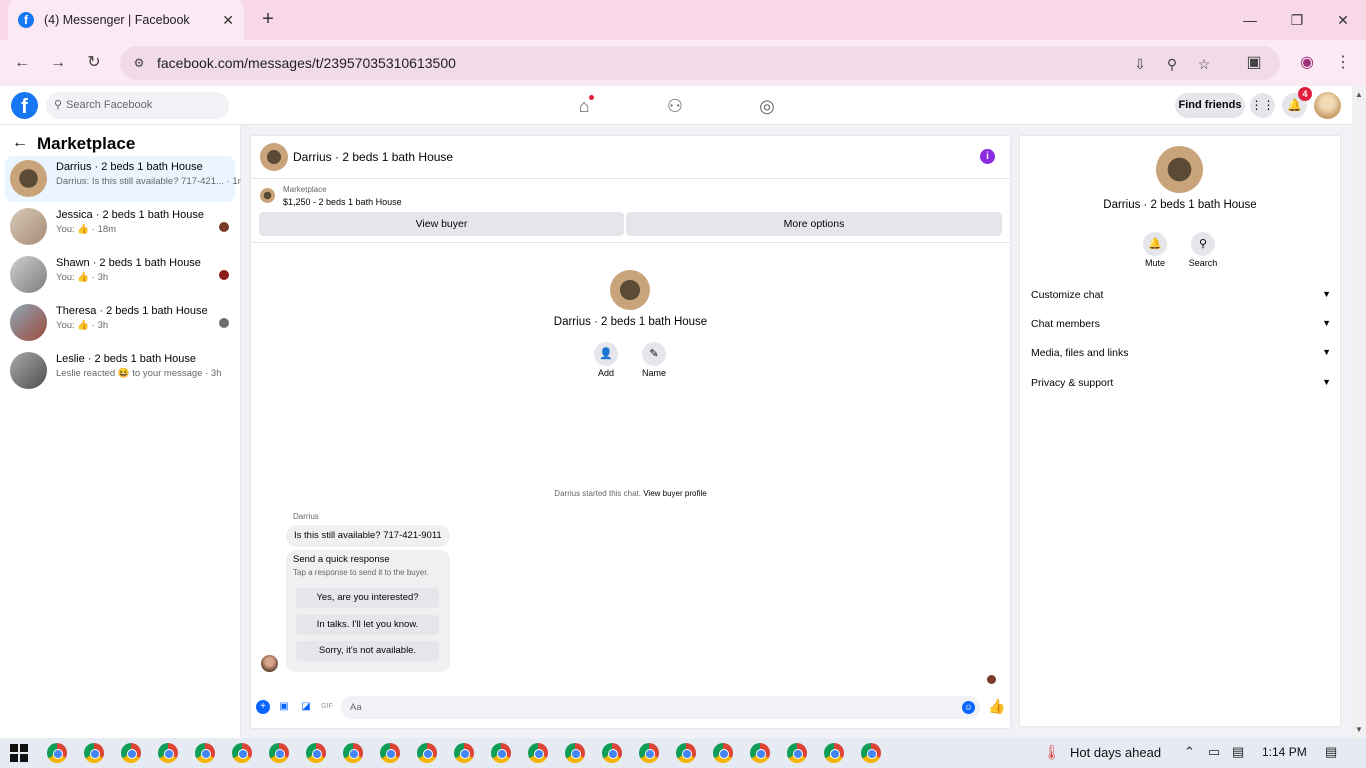 The width and height of the screenshot is (1366, 768). What do you see at coordinates (228, 20) in the screenshot?
I see `tab-close-icon: ✕` at bounding box center [228, 20].